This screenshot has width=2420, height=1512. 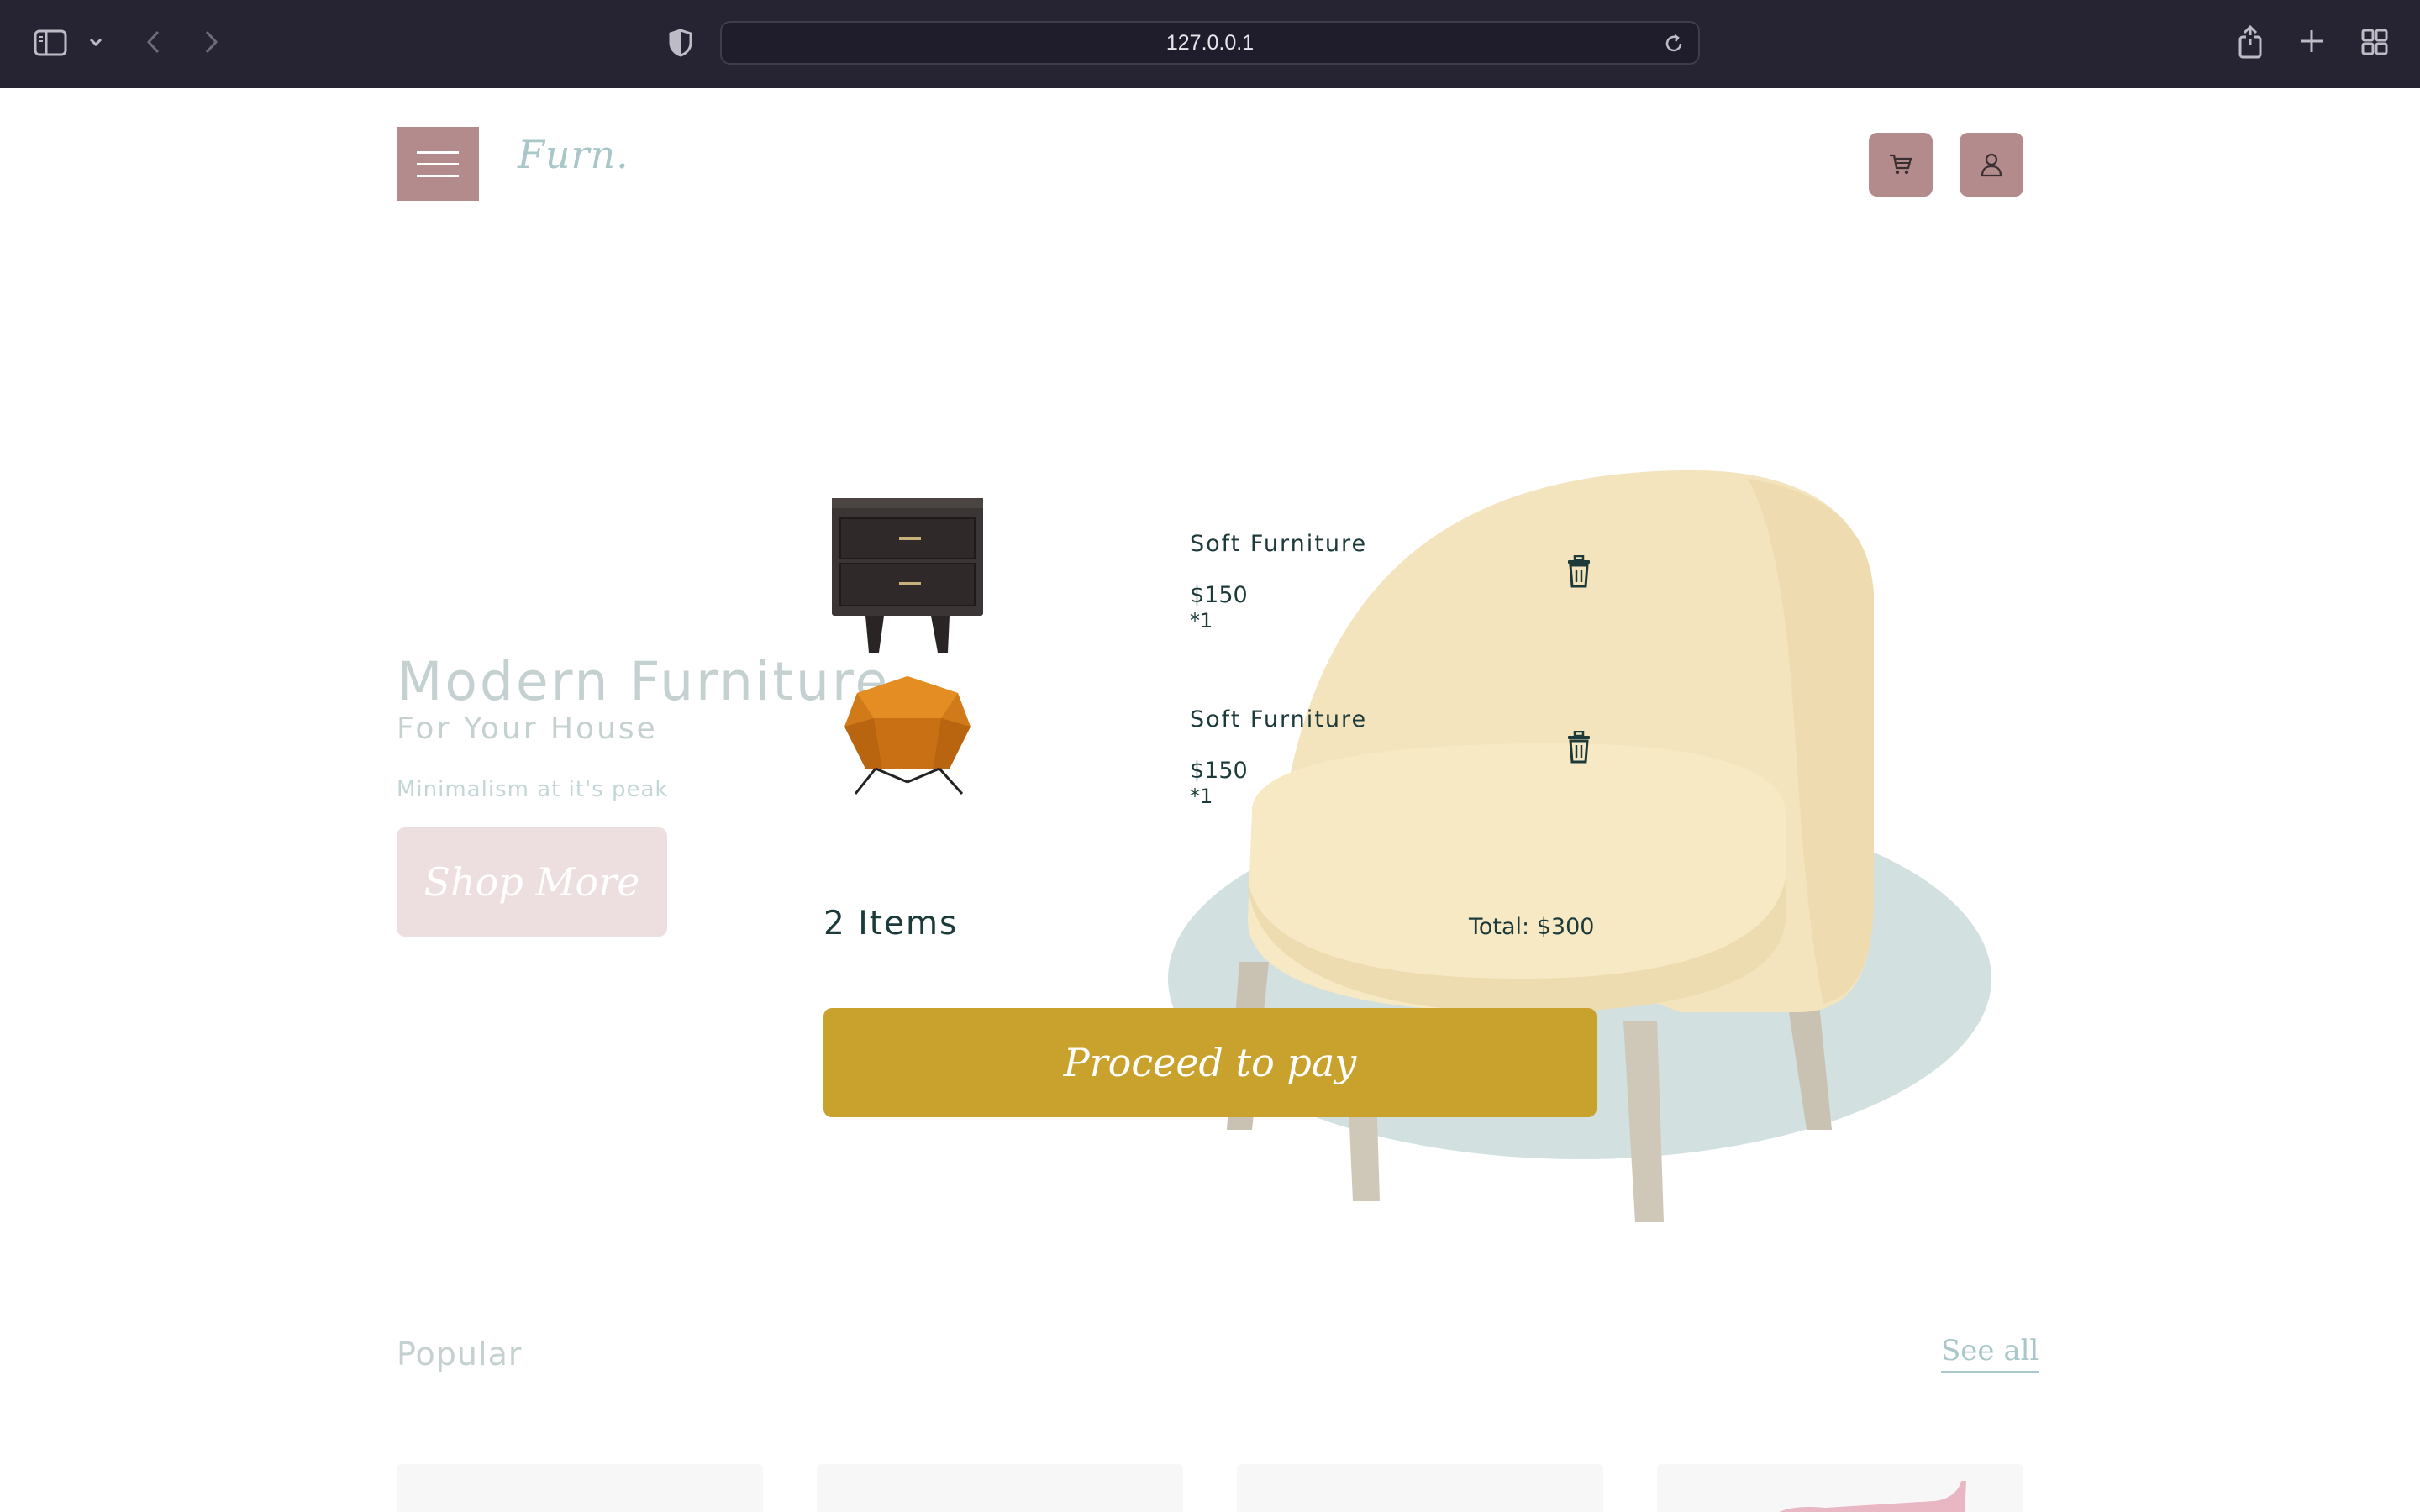 I want to click on hero-title: Modern Furniture, so click(x=644, y=681).